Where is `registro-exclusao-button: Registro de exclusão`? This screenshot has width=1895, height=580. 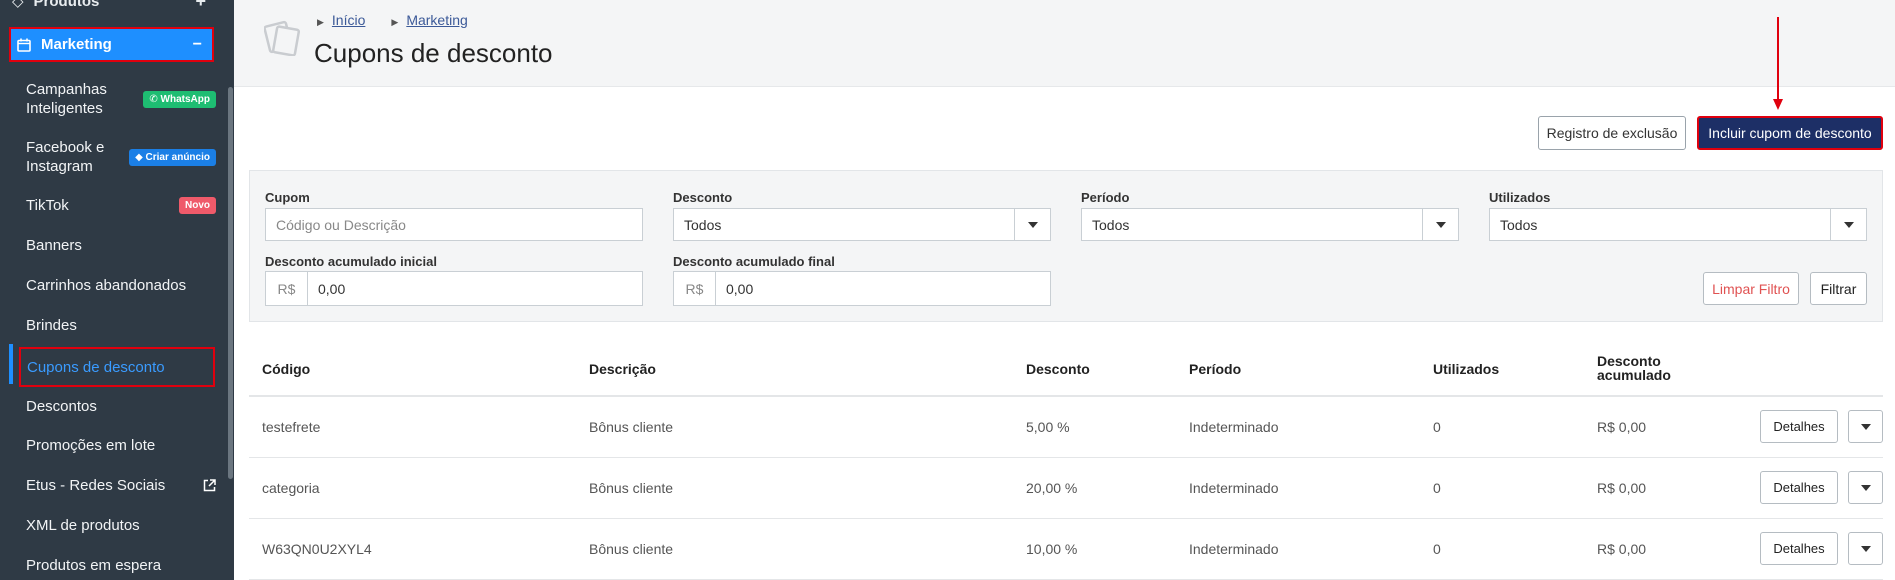
registro-exclusao-button: Registro de exclusão is located at coordinates (1612, 133).